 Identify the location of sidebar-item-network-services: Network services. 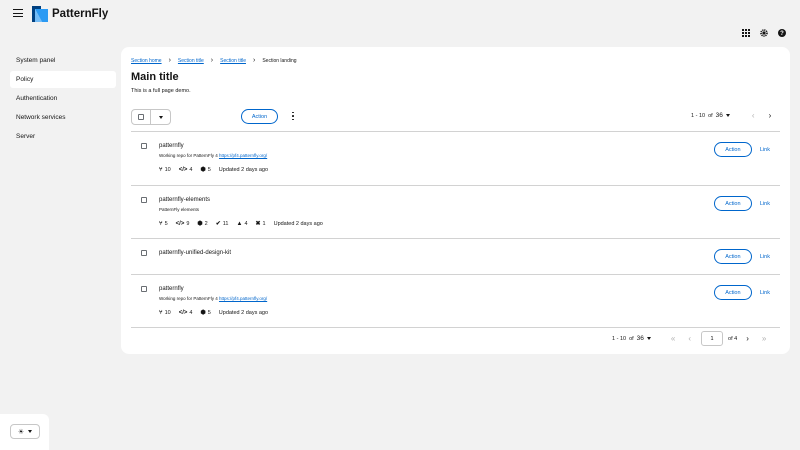
(63, 117).